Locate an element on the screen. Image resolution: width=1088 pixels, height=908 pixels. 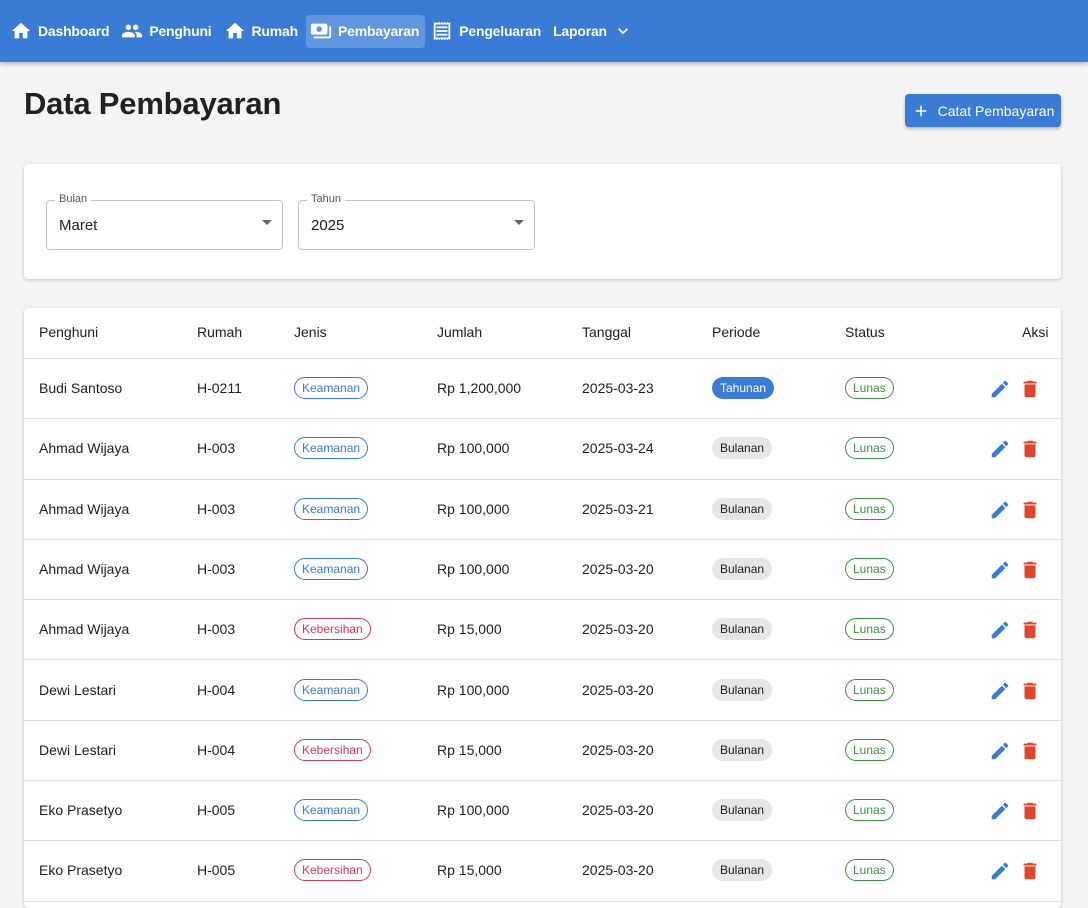
filter-card: Bulan Maret Tahun 2025 is located at coordinates (542, 221).